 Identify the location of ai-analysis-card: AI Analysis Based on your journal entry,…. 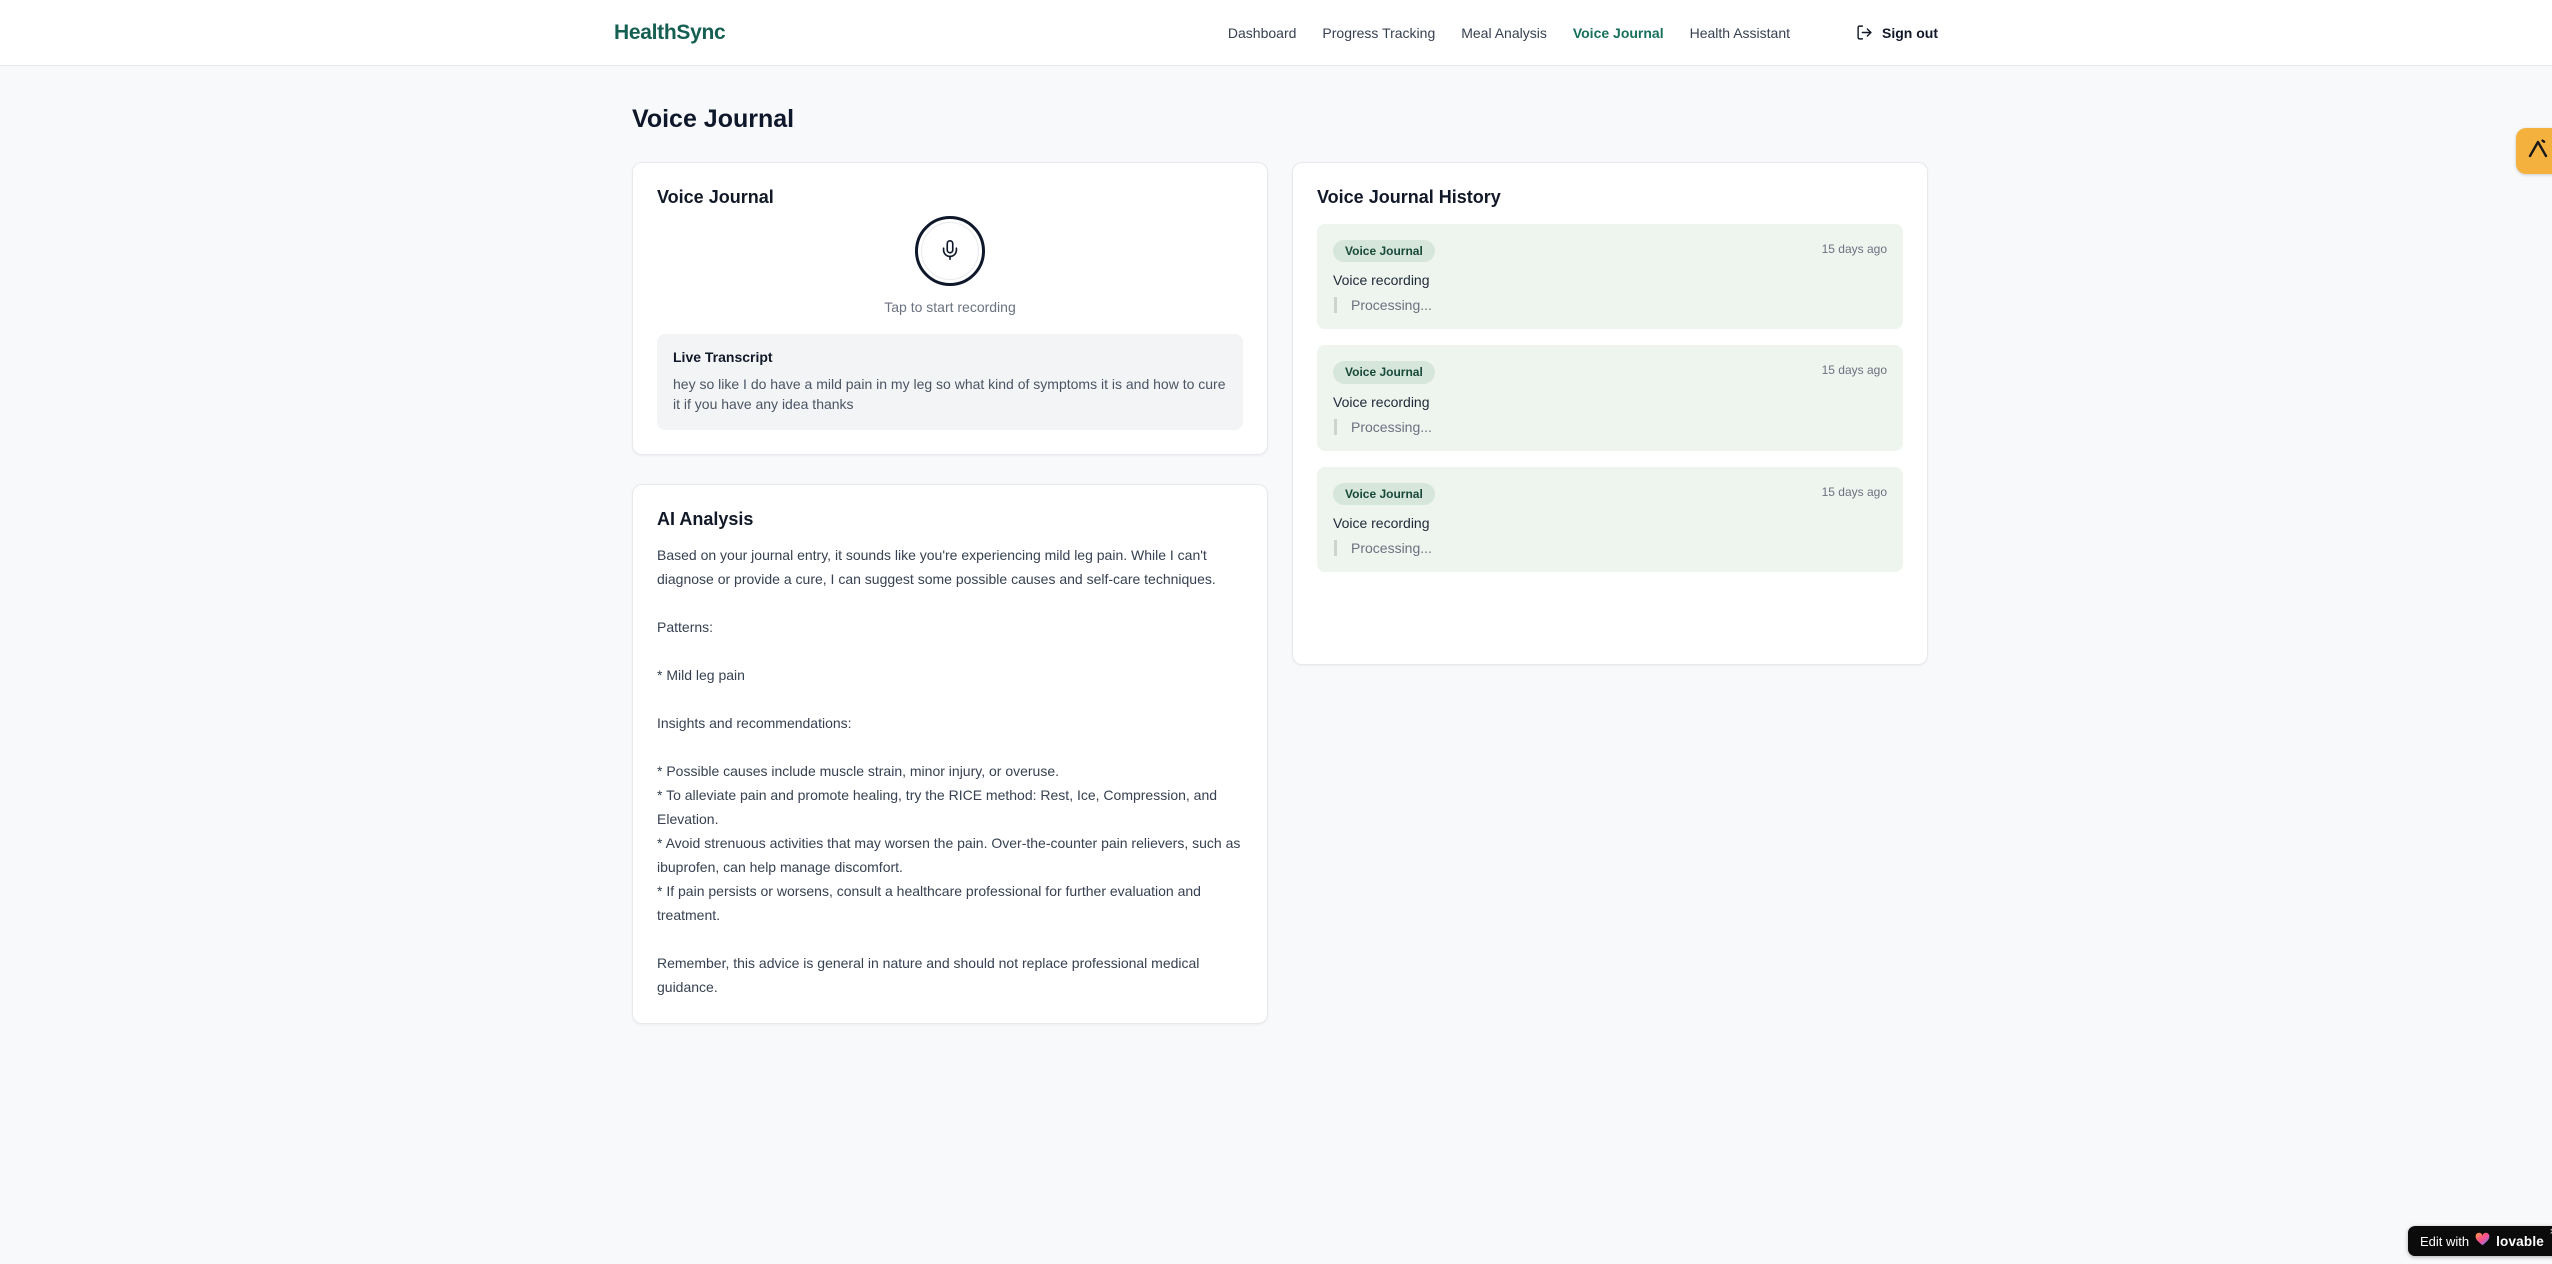
(950, 753).